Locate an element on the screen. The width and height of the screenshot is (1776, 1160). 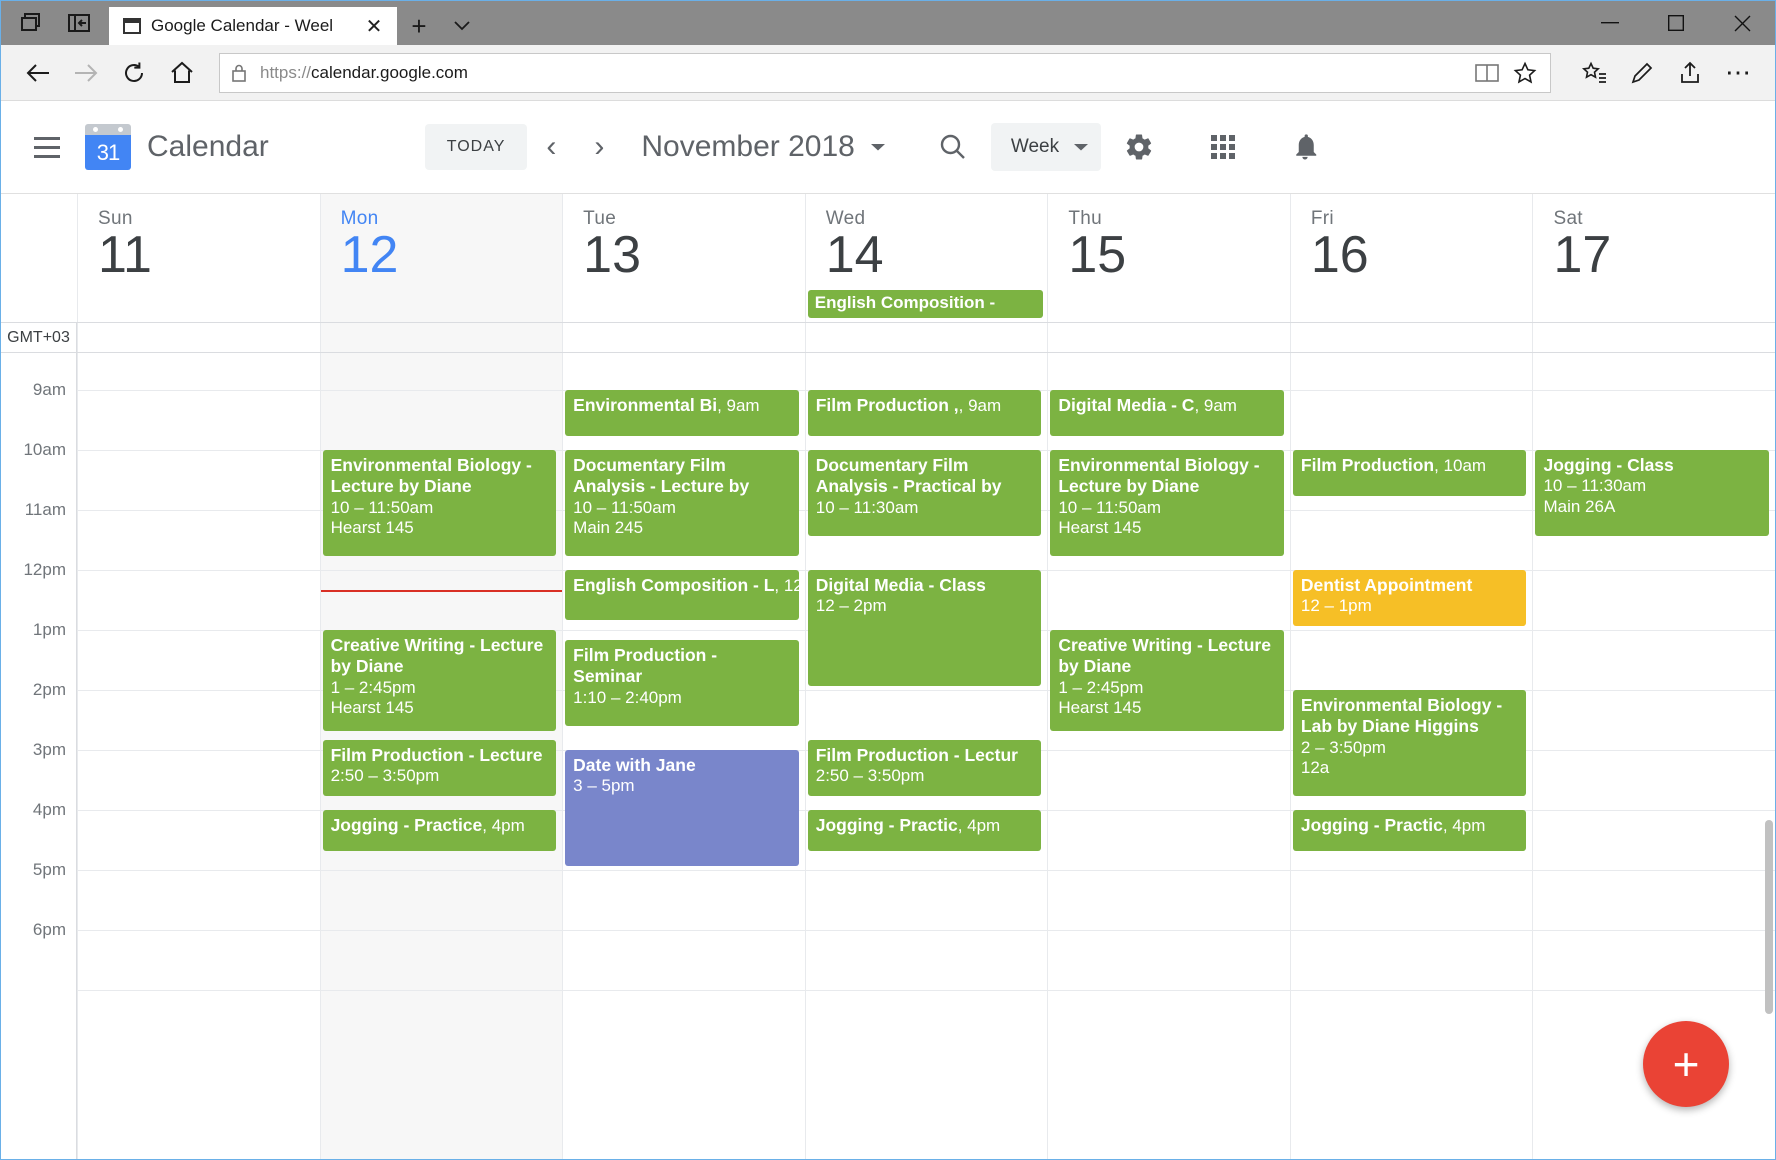
calendar-event: Film Production - Lecture 2:50 – 3:50pm is located at coordinates (439, 767).